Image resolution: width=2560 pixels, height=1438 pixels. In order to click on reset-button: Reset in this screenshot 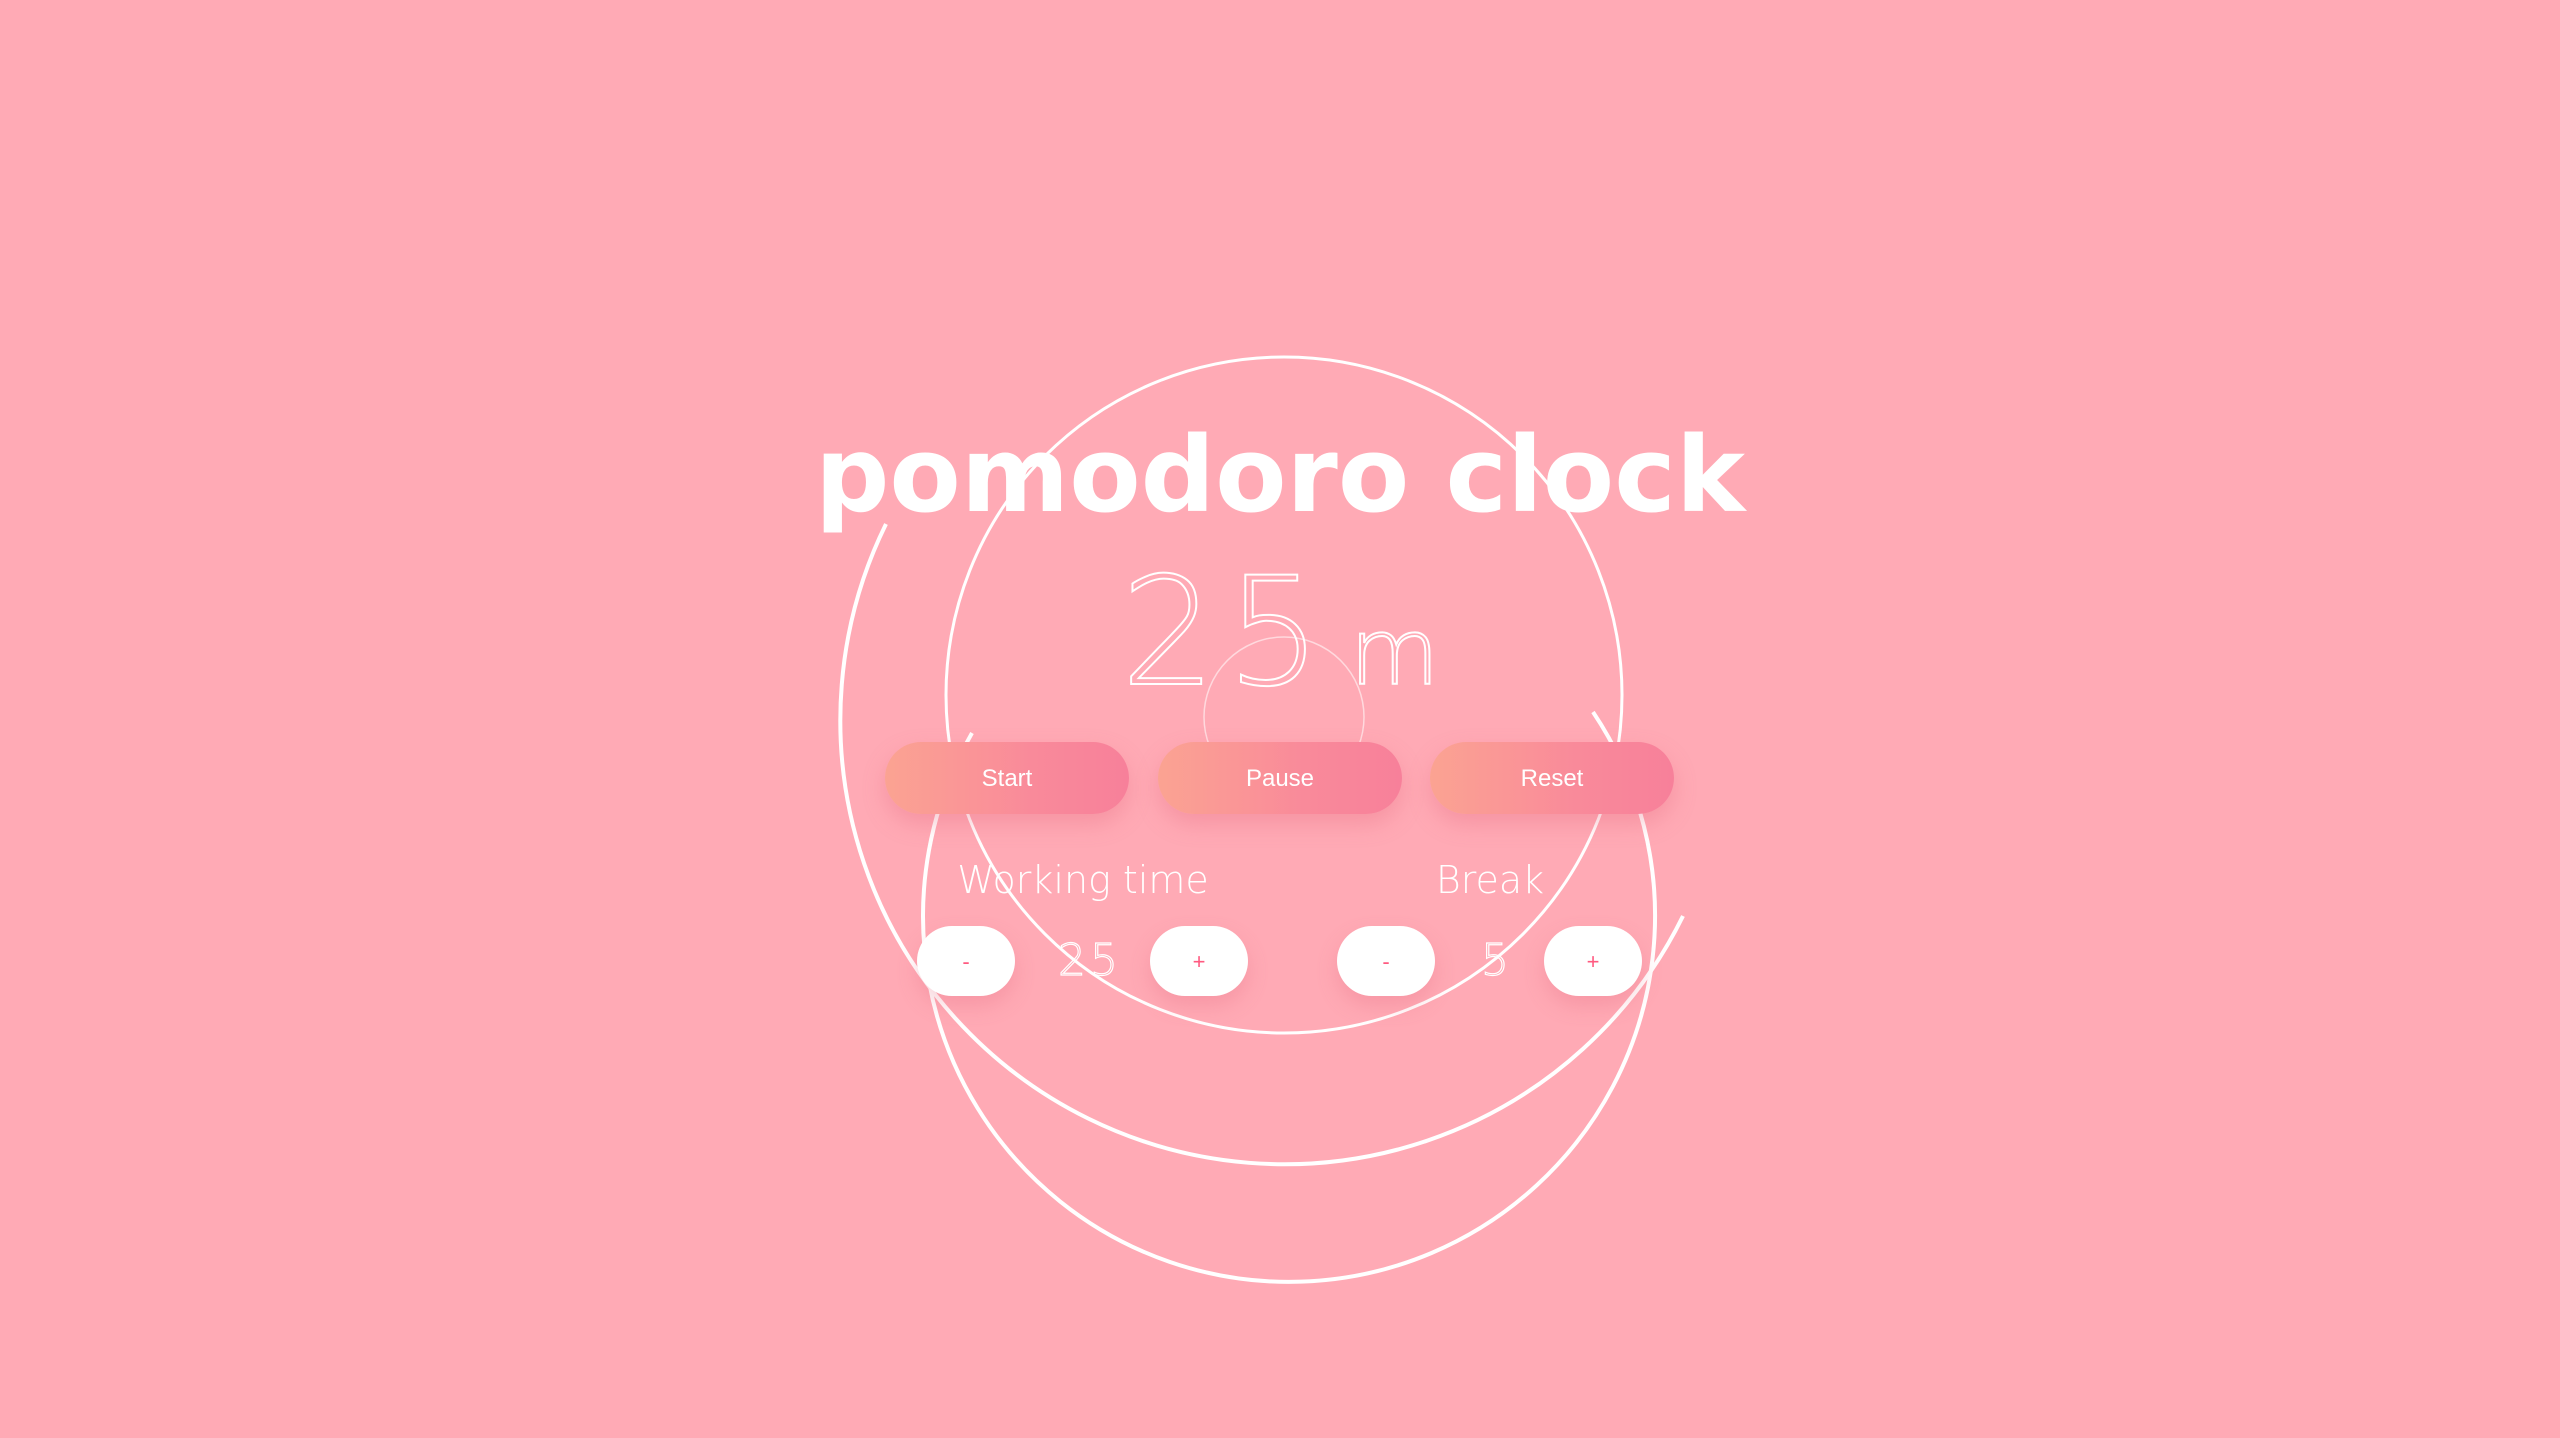, I will do `click(1552, 778)`.